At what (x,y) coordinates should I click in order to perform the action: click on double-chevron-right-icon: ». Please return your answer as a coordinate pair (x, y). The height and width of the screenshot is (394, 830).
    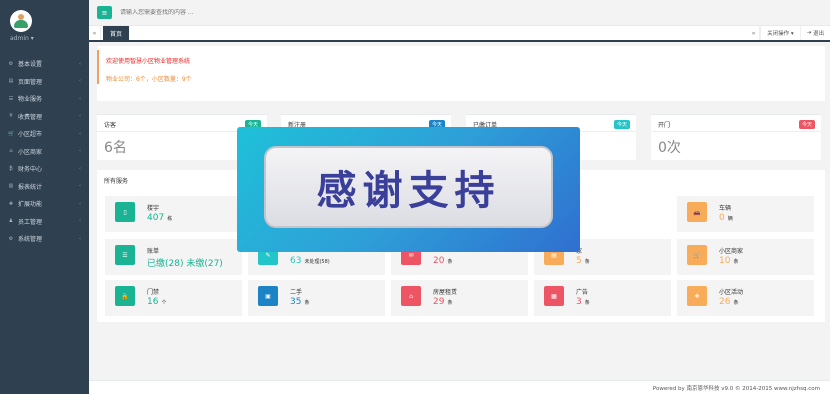
    Looking at the image, I should click on (753, 33).